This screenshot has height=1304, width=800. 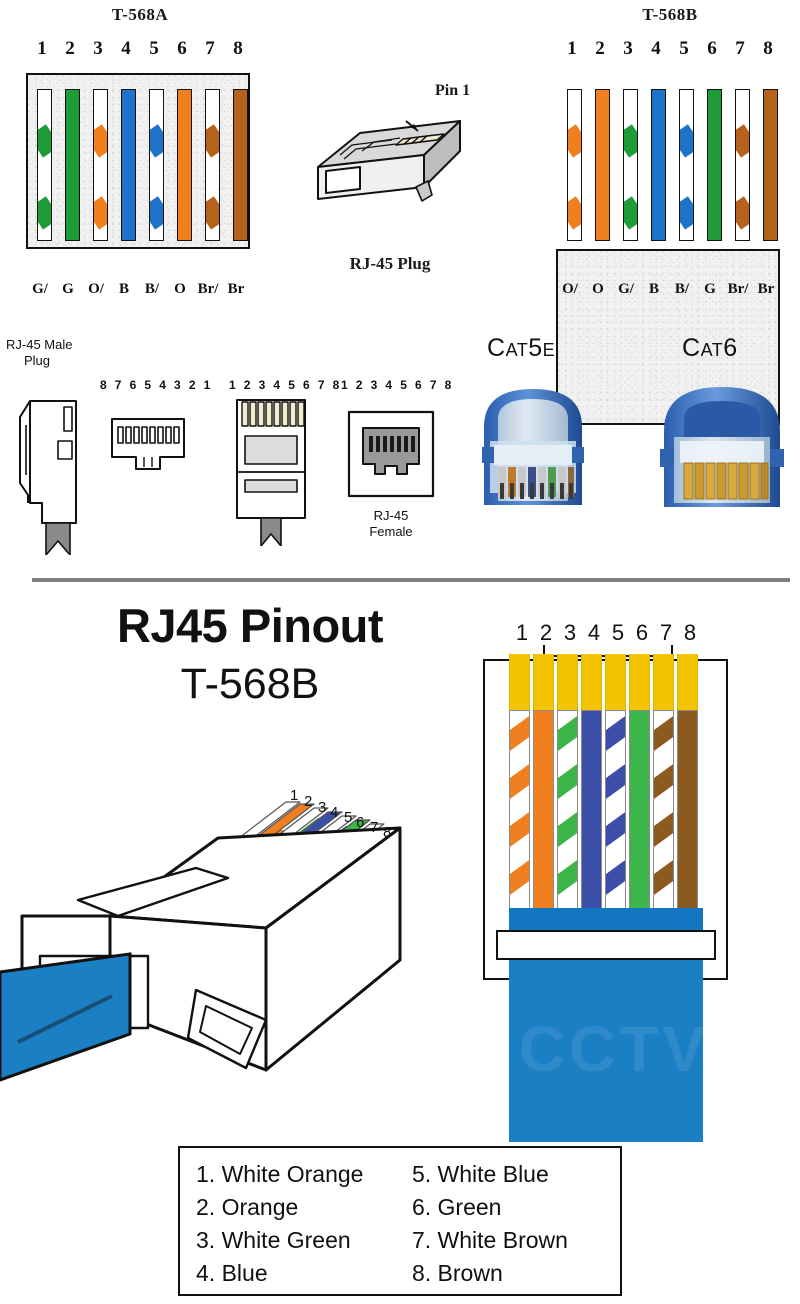 What do you see at coordinates (70, 48) in the screenshot?
I see `pin-number: 2` at bounding box center [70, 48].